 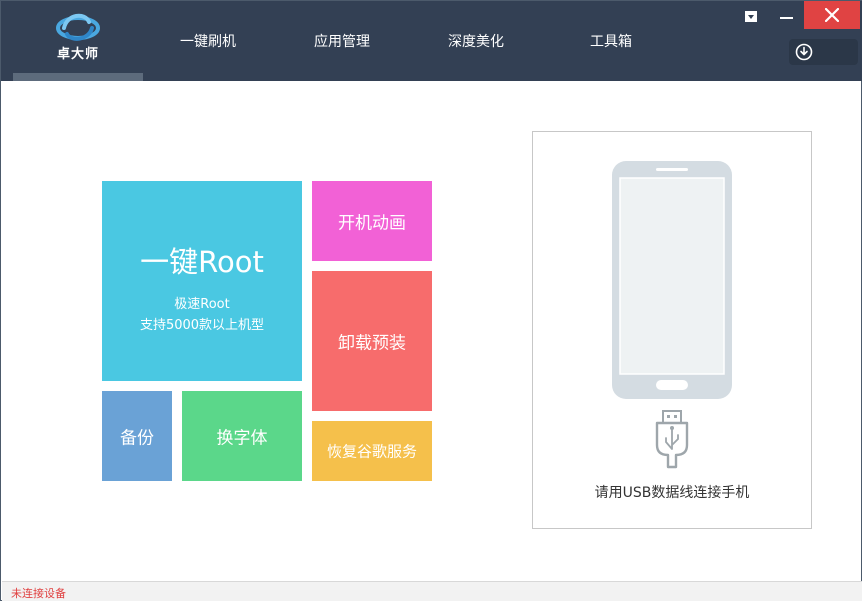 What do you see at coordinates (611, 42) in the screenshot?
I see `nav-toolbox: 工具箱` at bounding box center [611, 42].